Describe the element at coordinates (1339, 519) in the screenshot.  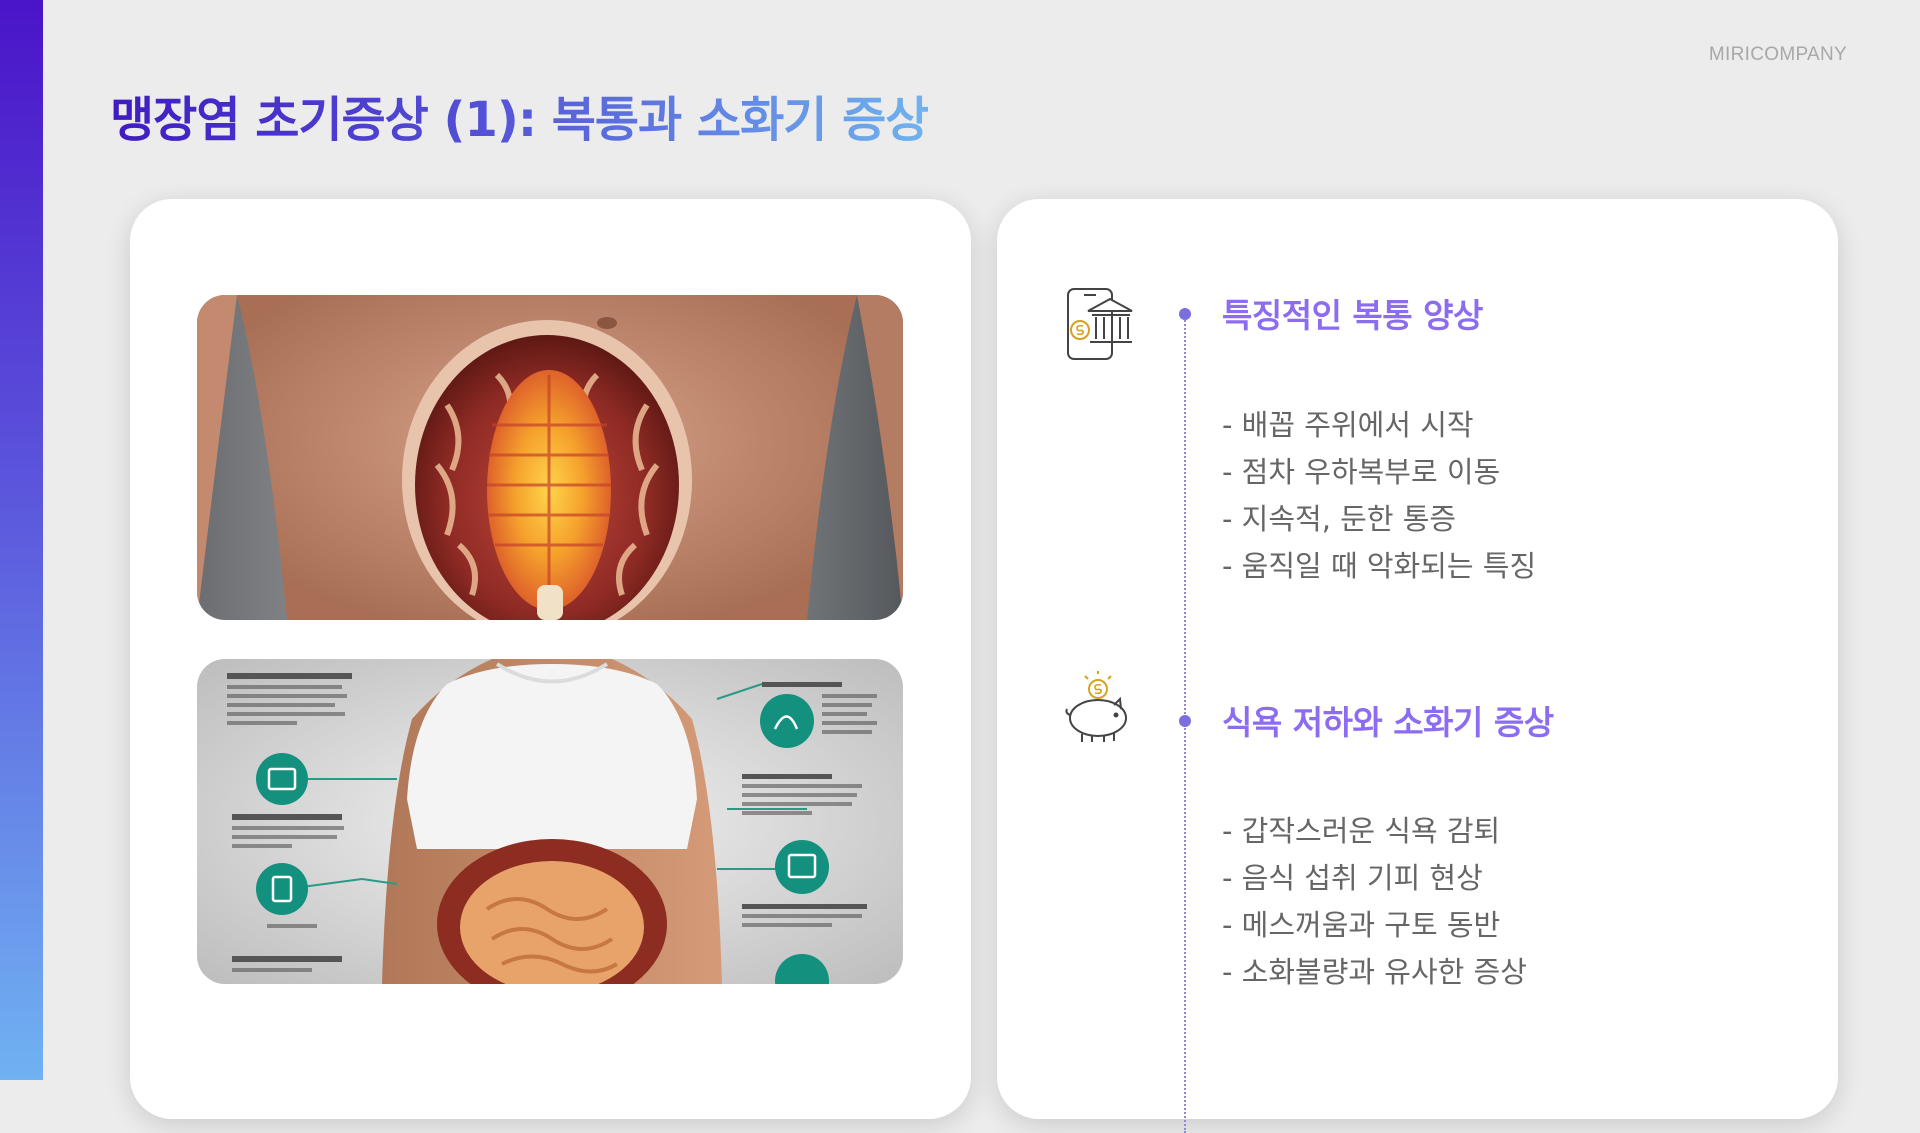
I see `list-item: - 지속적, 둔한 통증` at that location.